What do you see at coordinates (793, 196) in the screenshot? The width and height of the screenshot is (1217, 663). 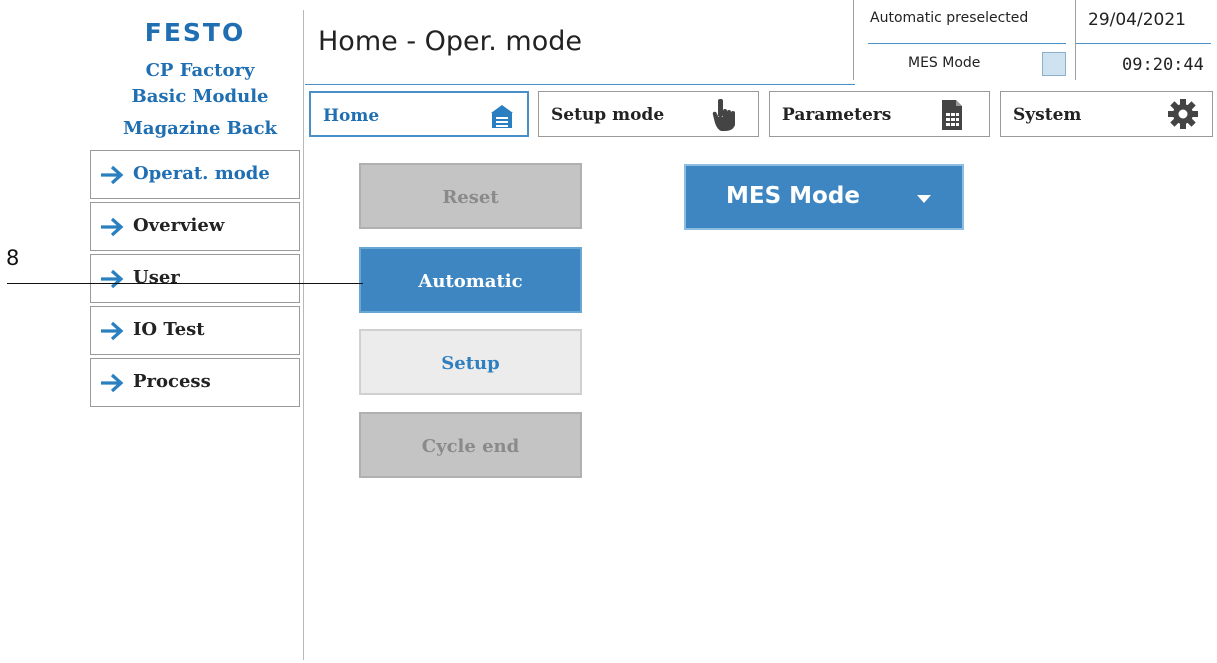 I see `mode-select-value: MES Mode` at bounding box center [793, 196].